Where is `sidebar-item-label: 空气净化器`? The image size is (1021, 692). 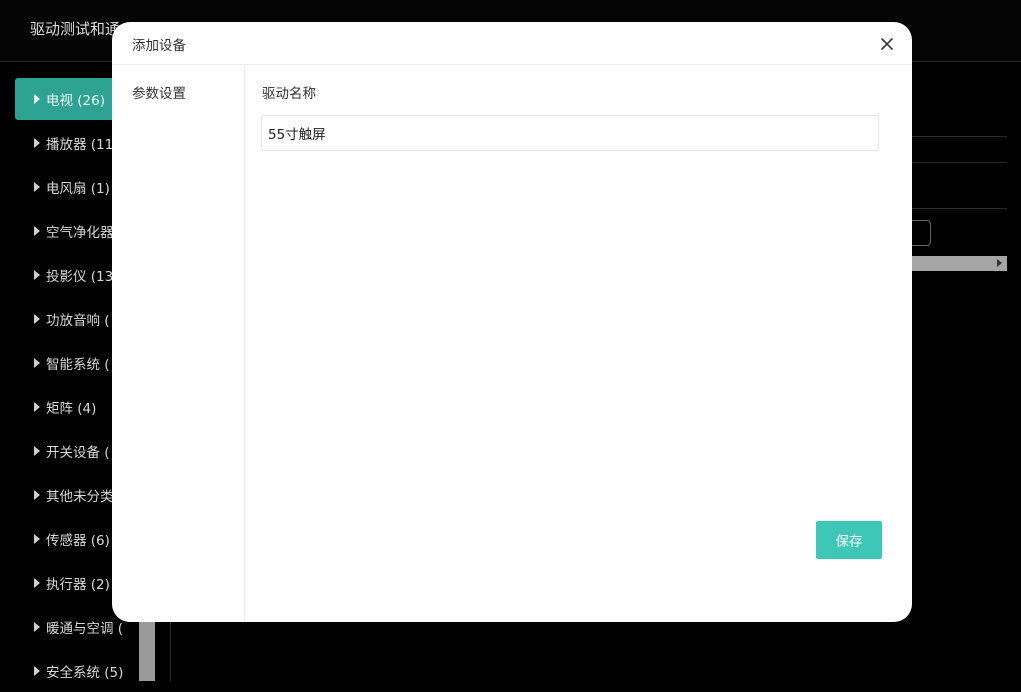 sidebar-item-label: 空气净化器 is located at coordinates (80, 233).